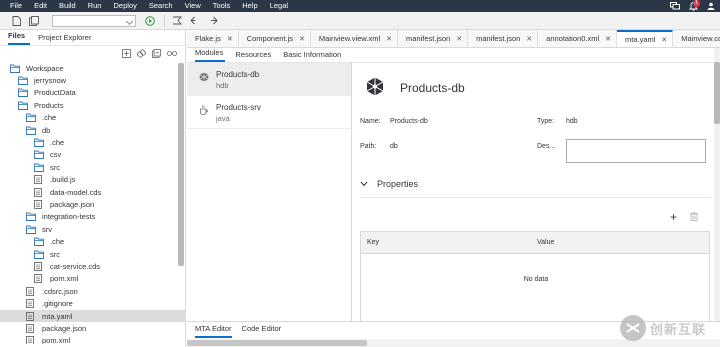 The height and width of the screenshot is (347, 720). I want to click on tree-item: csv, so click(92, 155).